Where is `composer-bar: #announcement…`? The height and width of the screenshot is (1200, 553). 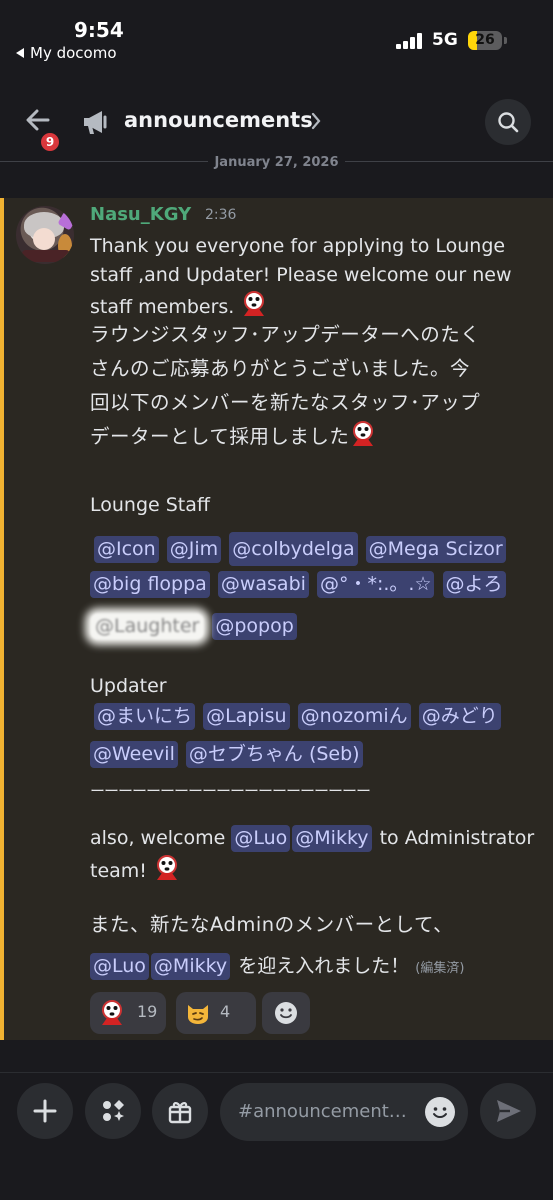 composer-bar: #announcement… is located at coordinates (276, 1136).